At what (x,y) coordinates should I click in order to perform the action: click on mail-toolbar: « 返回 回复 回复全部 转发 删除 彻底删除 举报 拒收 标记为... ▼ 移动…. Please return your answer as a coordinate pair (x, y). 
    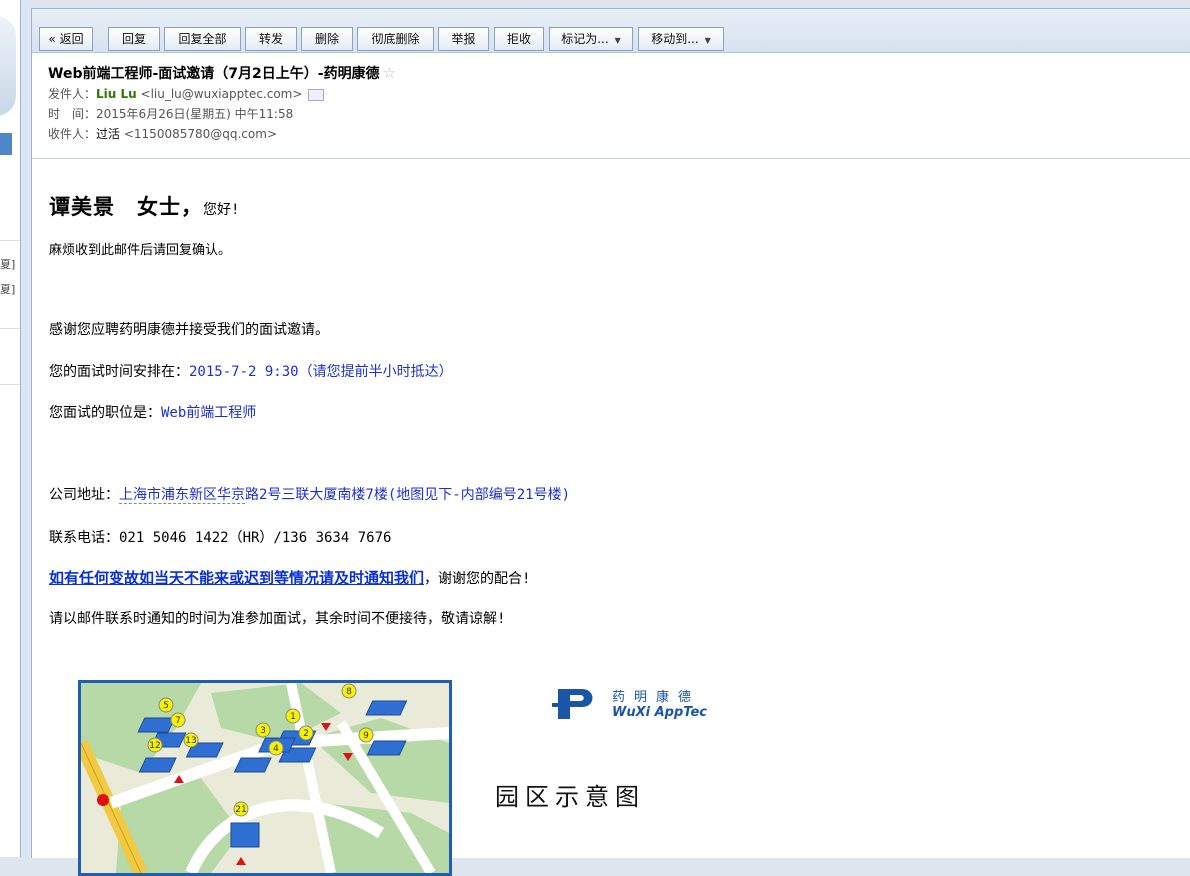
    Looking at the image, I should click on (611, 31).